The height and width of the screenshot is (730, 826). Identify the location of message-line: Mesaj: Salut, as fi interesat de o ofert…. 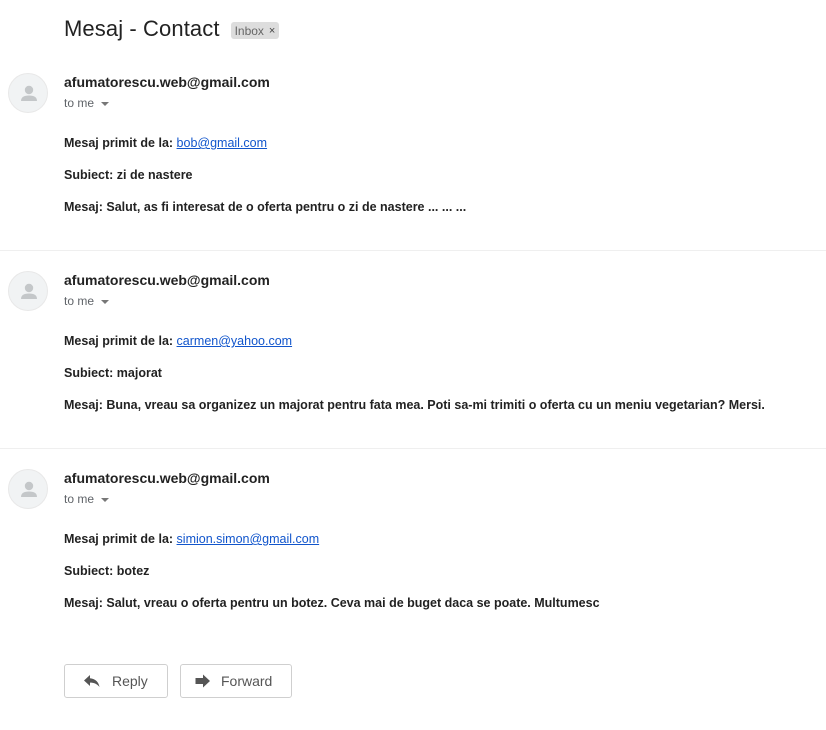
(265, 207).